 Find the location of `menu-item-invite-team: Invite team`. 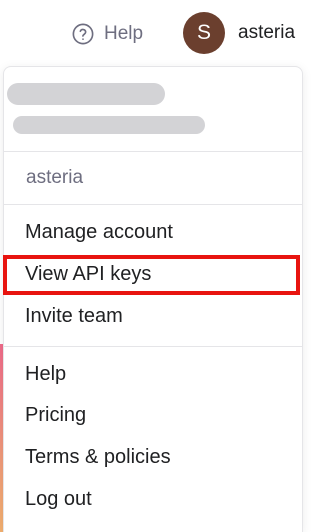

menu-item-invite-team: Invite team is located at coordinates (74, 316).